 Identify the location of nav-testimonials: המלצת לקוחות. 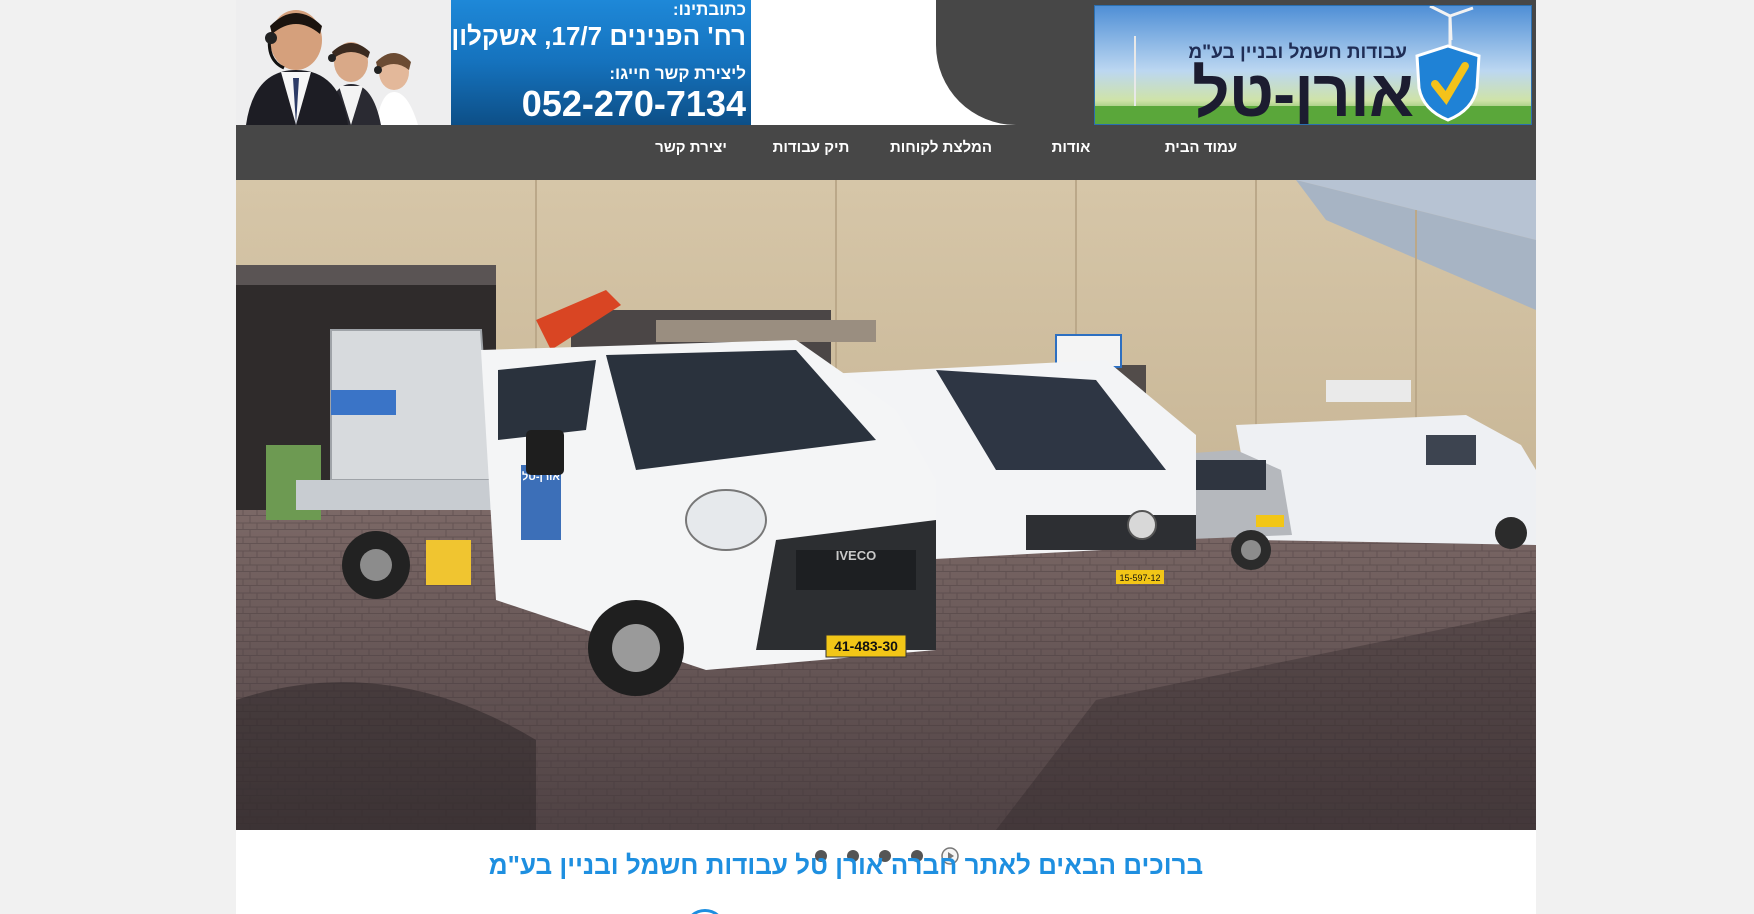
(941, 147).